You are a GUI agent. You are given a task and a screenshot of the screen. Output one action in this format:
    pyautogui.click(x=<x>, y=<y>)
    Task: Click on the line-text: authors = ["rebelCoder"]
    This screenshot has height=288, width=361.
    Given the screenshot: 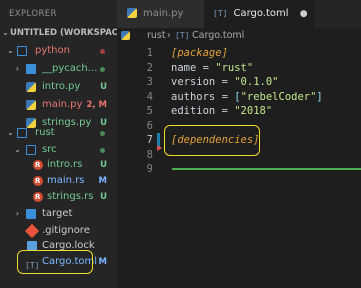 What is the action you would take?
    pyautogui.click(x=247, y=97)
    